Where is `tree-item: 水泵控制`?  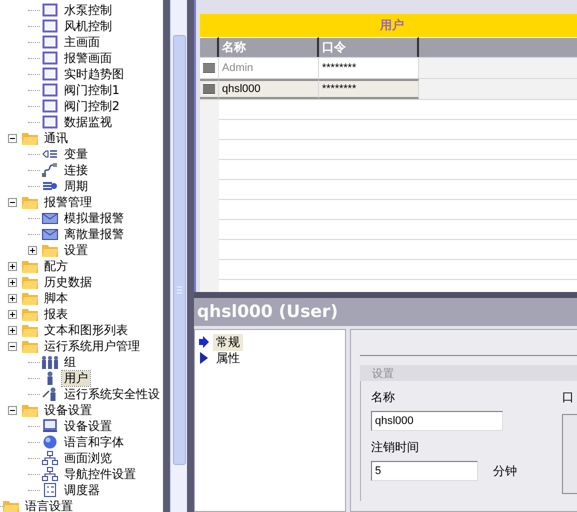 tree-item: 水泵控制 is located at coordinates (88, 10).